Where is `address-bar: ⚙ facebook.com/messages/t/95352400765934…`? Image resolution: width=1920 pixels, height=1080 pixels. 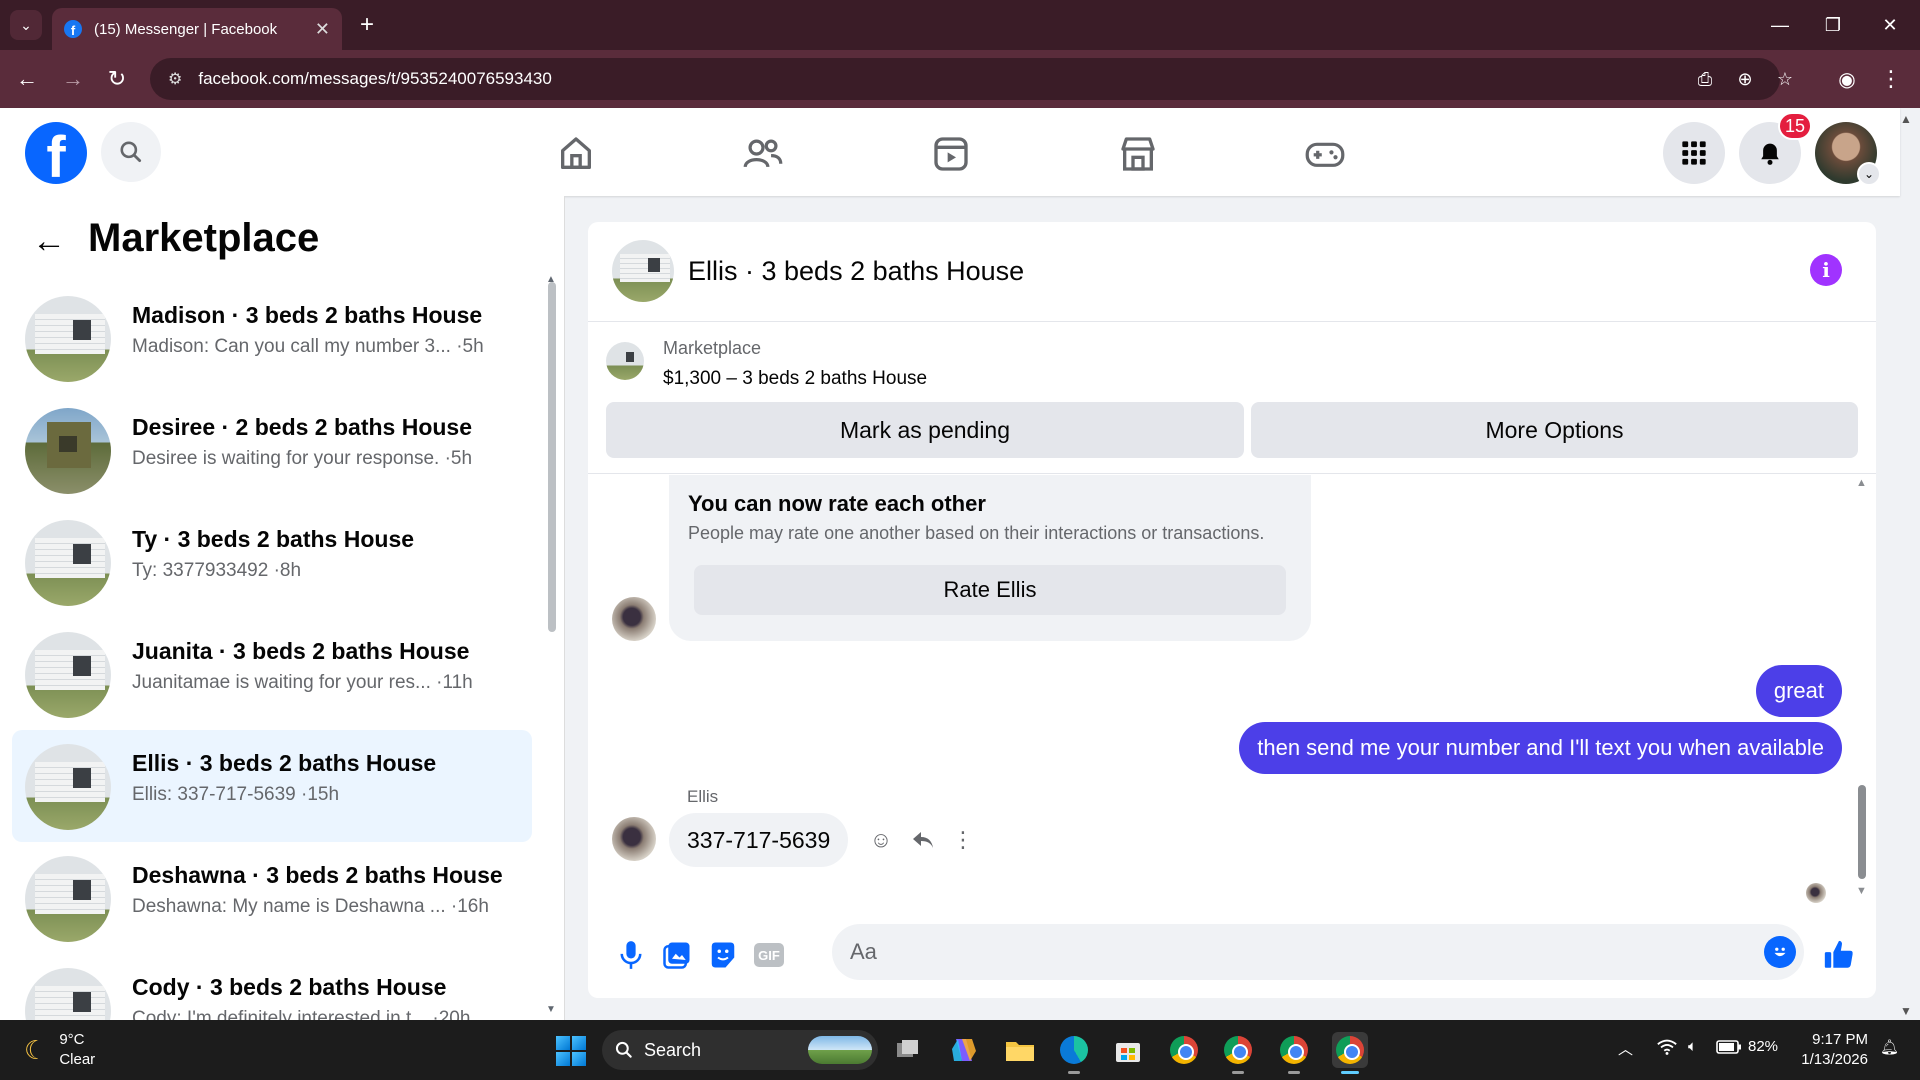 address-bar: ⚙ facebook.com/messages/t/95352400765934… is located at coordinates (965, 79).